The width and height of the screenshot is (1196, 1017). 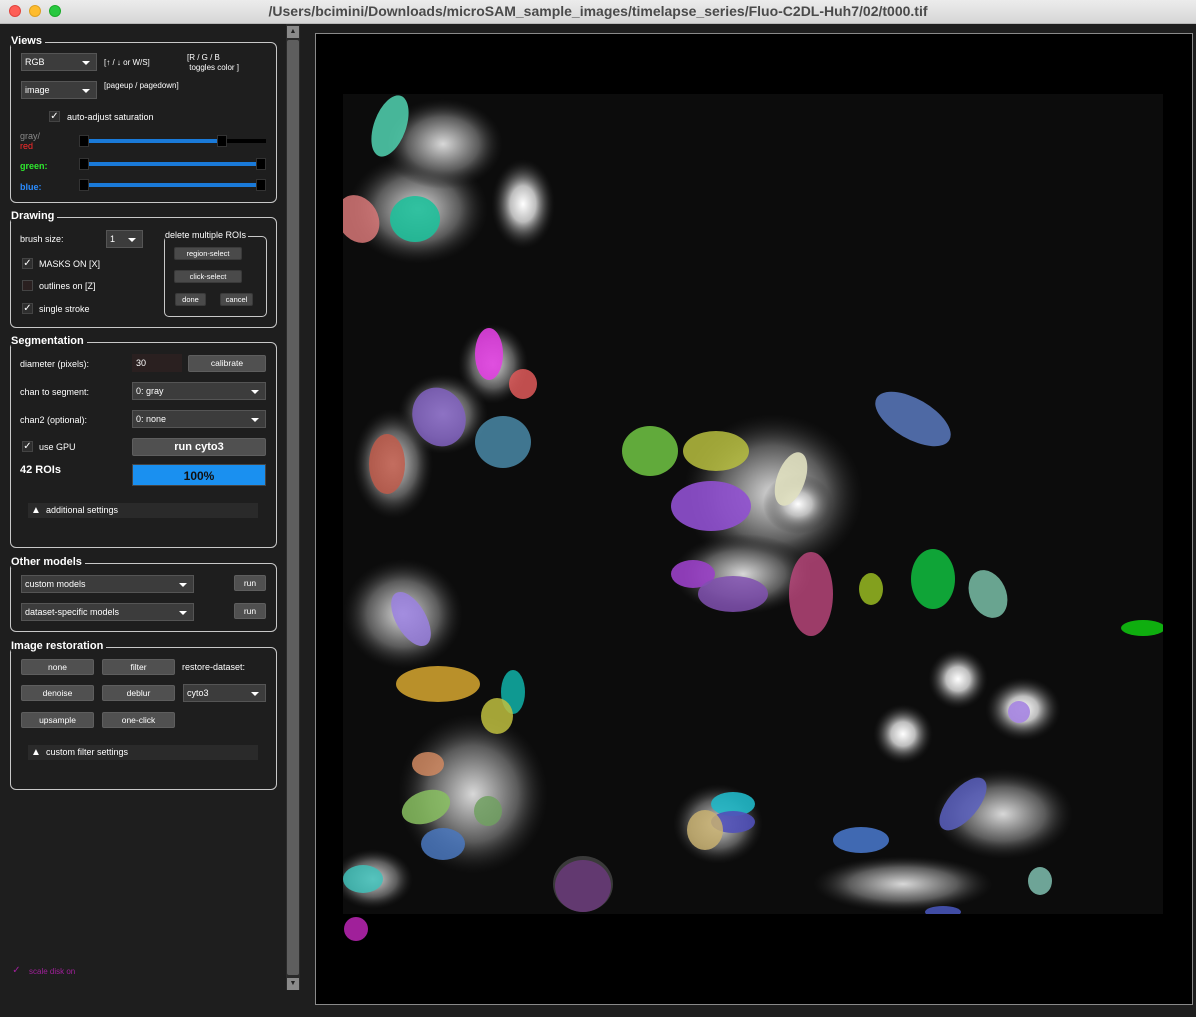 What do you see at coordinates (54, 420) in the screenshot?
I see `chan2-label: chan2 (optional):` at bounding box center [54, 420].